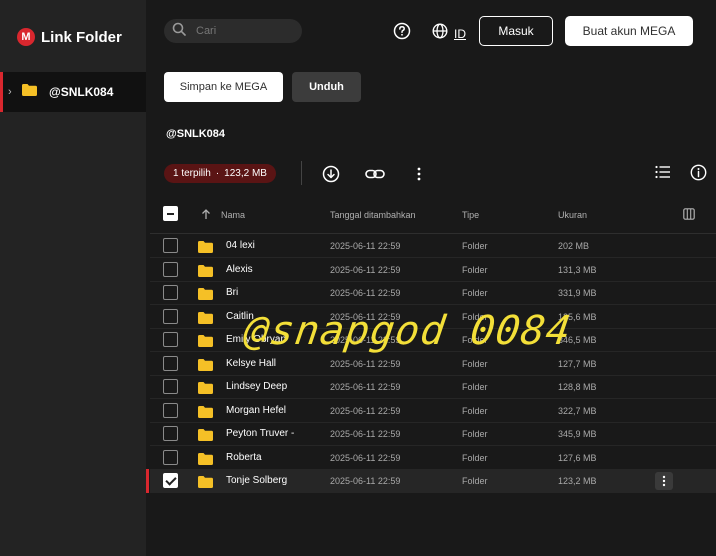 The height and width of the screenshot is (556, 716). I want to click on search-input, so click(241, 31).